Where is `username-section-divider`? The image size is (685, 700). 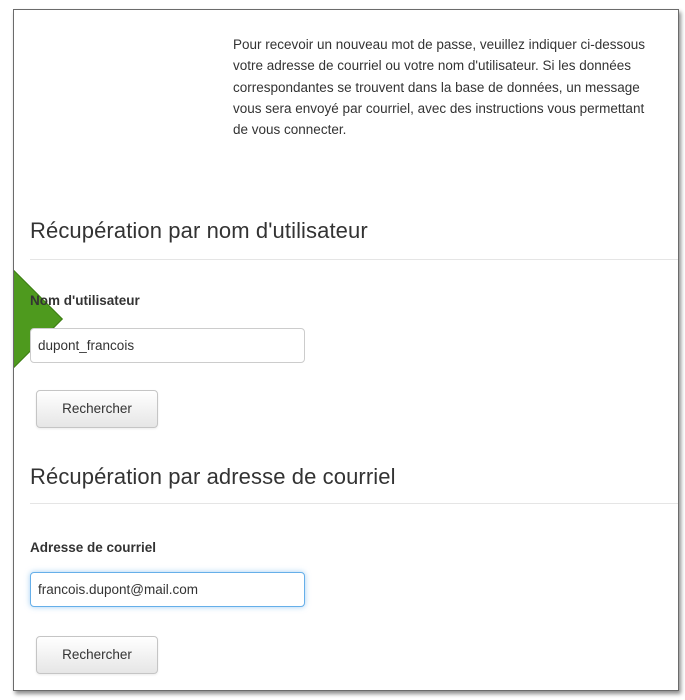
username-section-divider is located at coordinates (354, 259).